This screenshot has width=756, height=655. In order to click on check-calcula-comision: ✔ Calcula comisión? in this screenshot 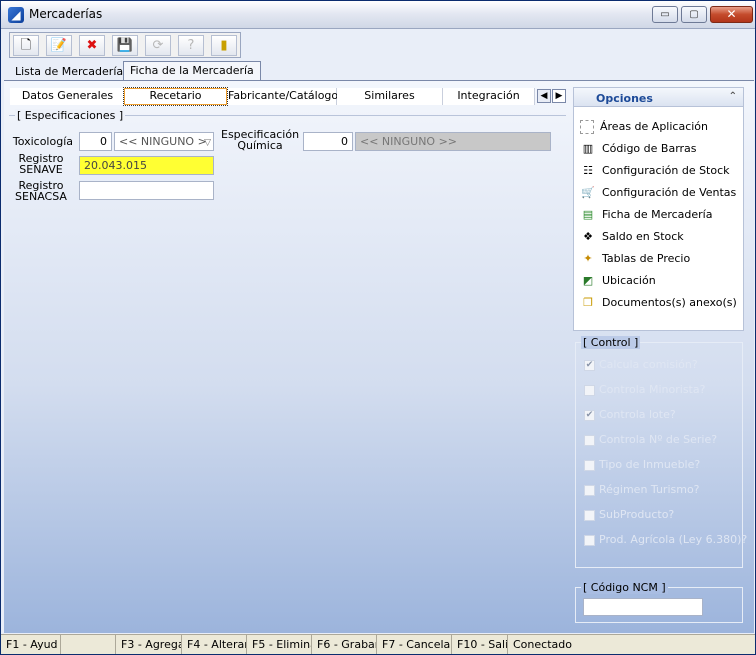, I will do `click(641, 365)`.